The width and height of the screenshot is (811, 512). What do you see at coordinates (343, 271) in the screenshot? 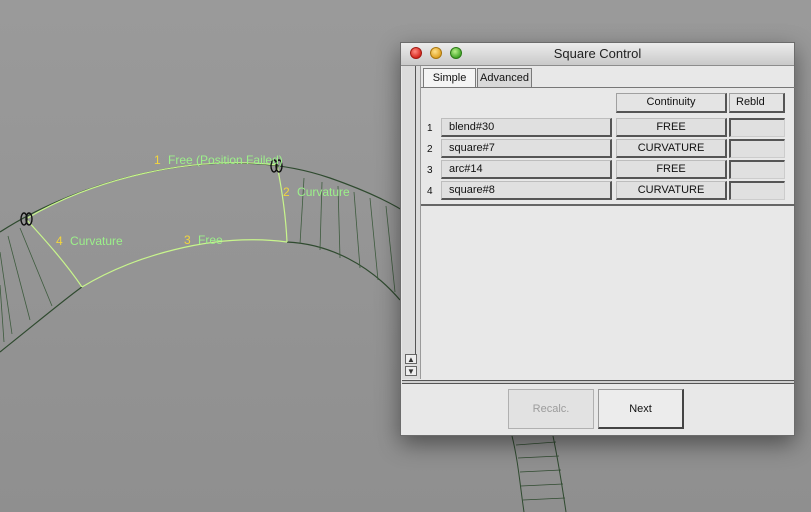
I see `surface-right-inner-edge` at bounding box center [343, 271].